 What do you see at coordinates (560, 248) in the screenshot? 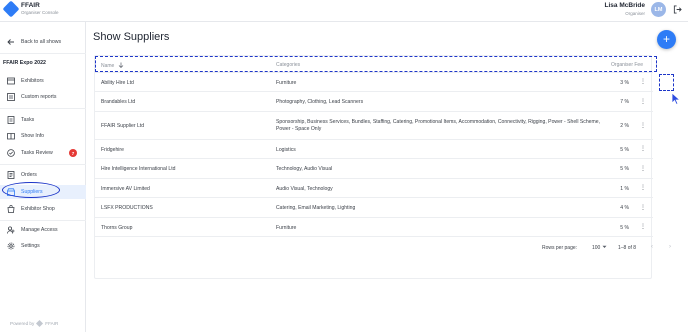
I see `rows-per-page-label: Rows per page:` at bounding box center [560, 248].